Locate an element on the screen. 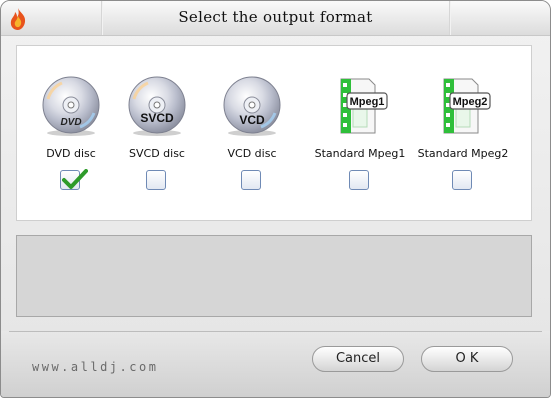 This screenshot has height=398, width=551. video-file-icon: Mpeg1 is located at coordinates (364, 106).